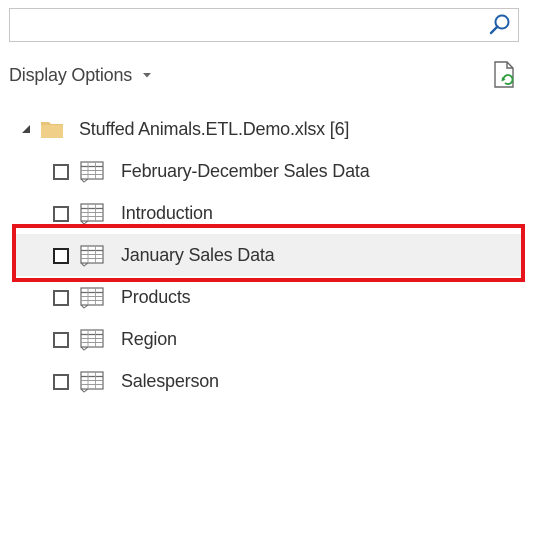 The image size is (534, 539). I want to click on search-box, so click(264, 25).